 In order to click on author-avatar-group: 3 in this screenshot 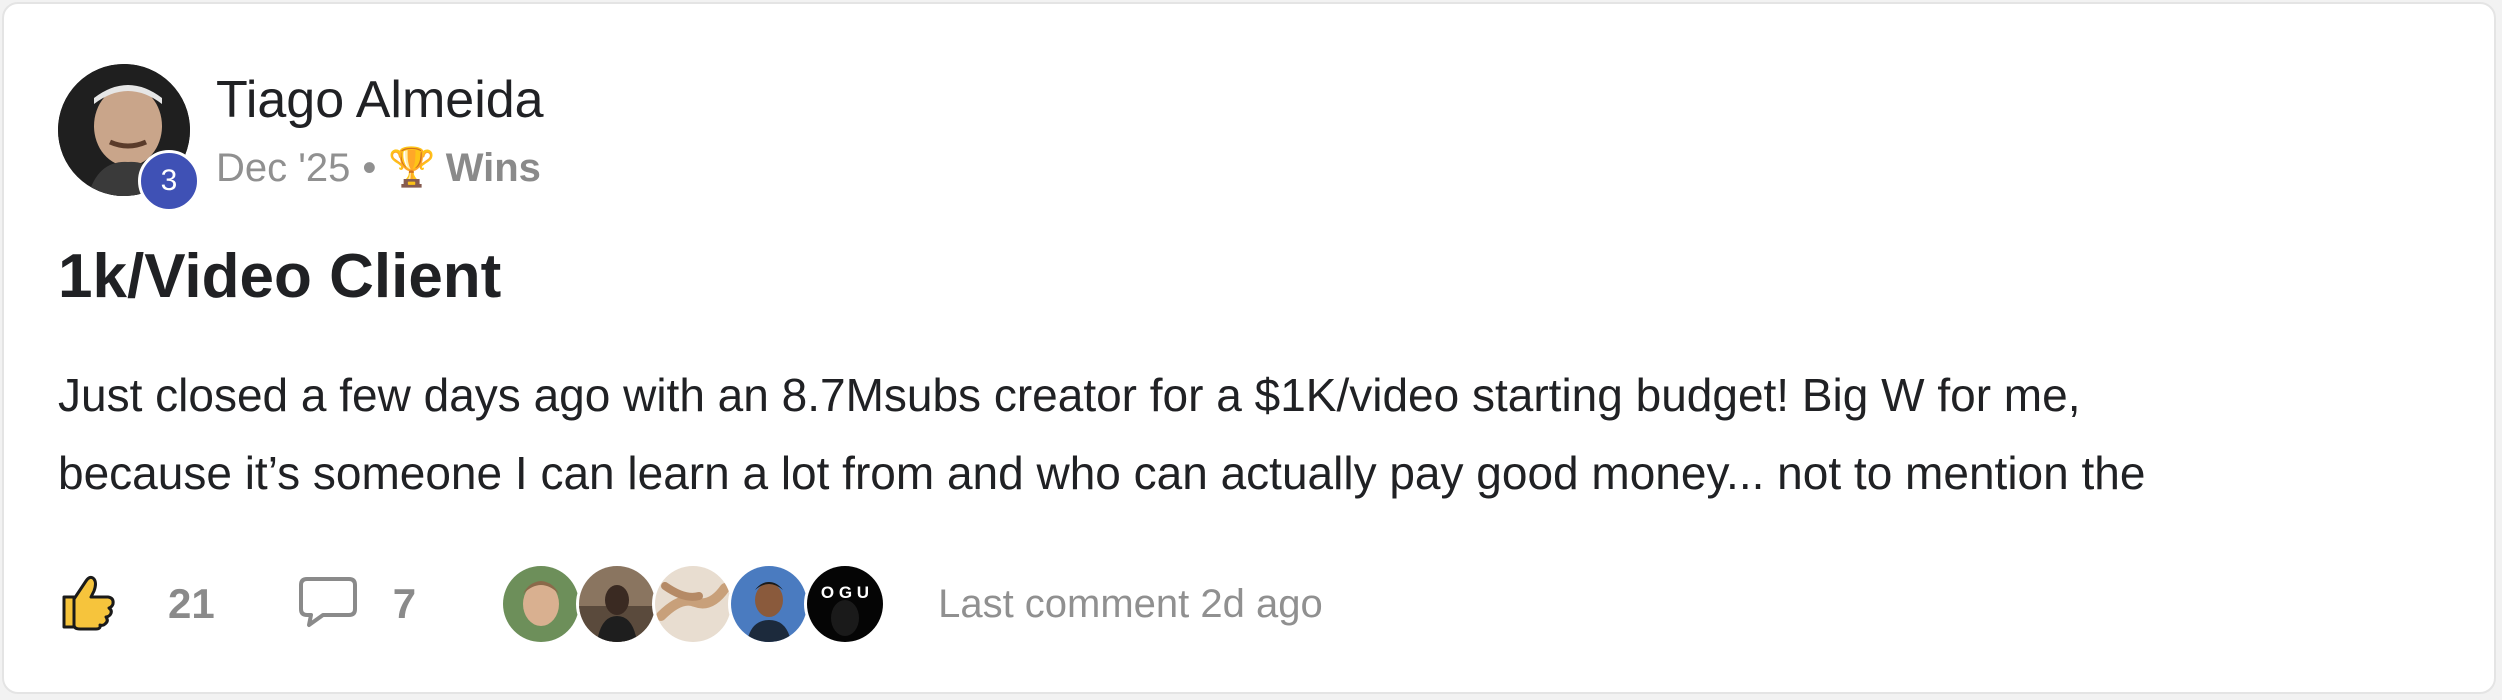, I will do `click(129, 138)`.